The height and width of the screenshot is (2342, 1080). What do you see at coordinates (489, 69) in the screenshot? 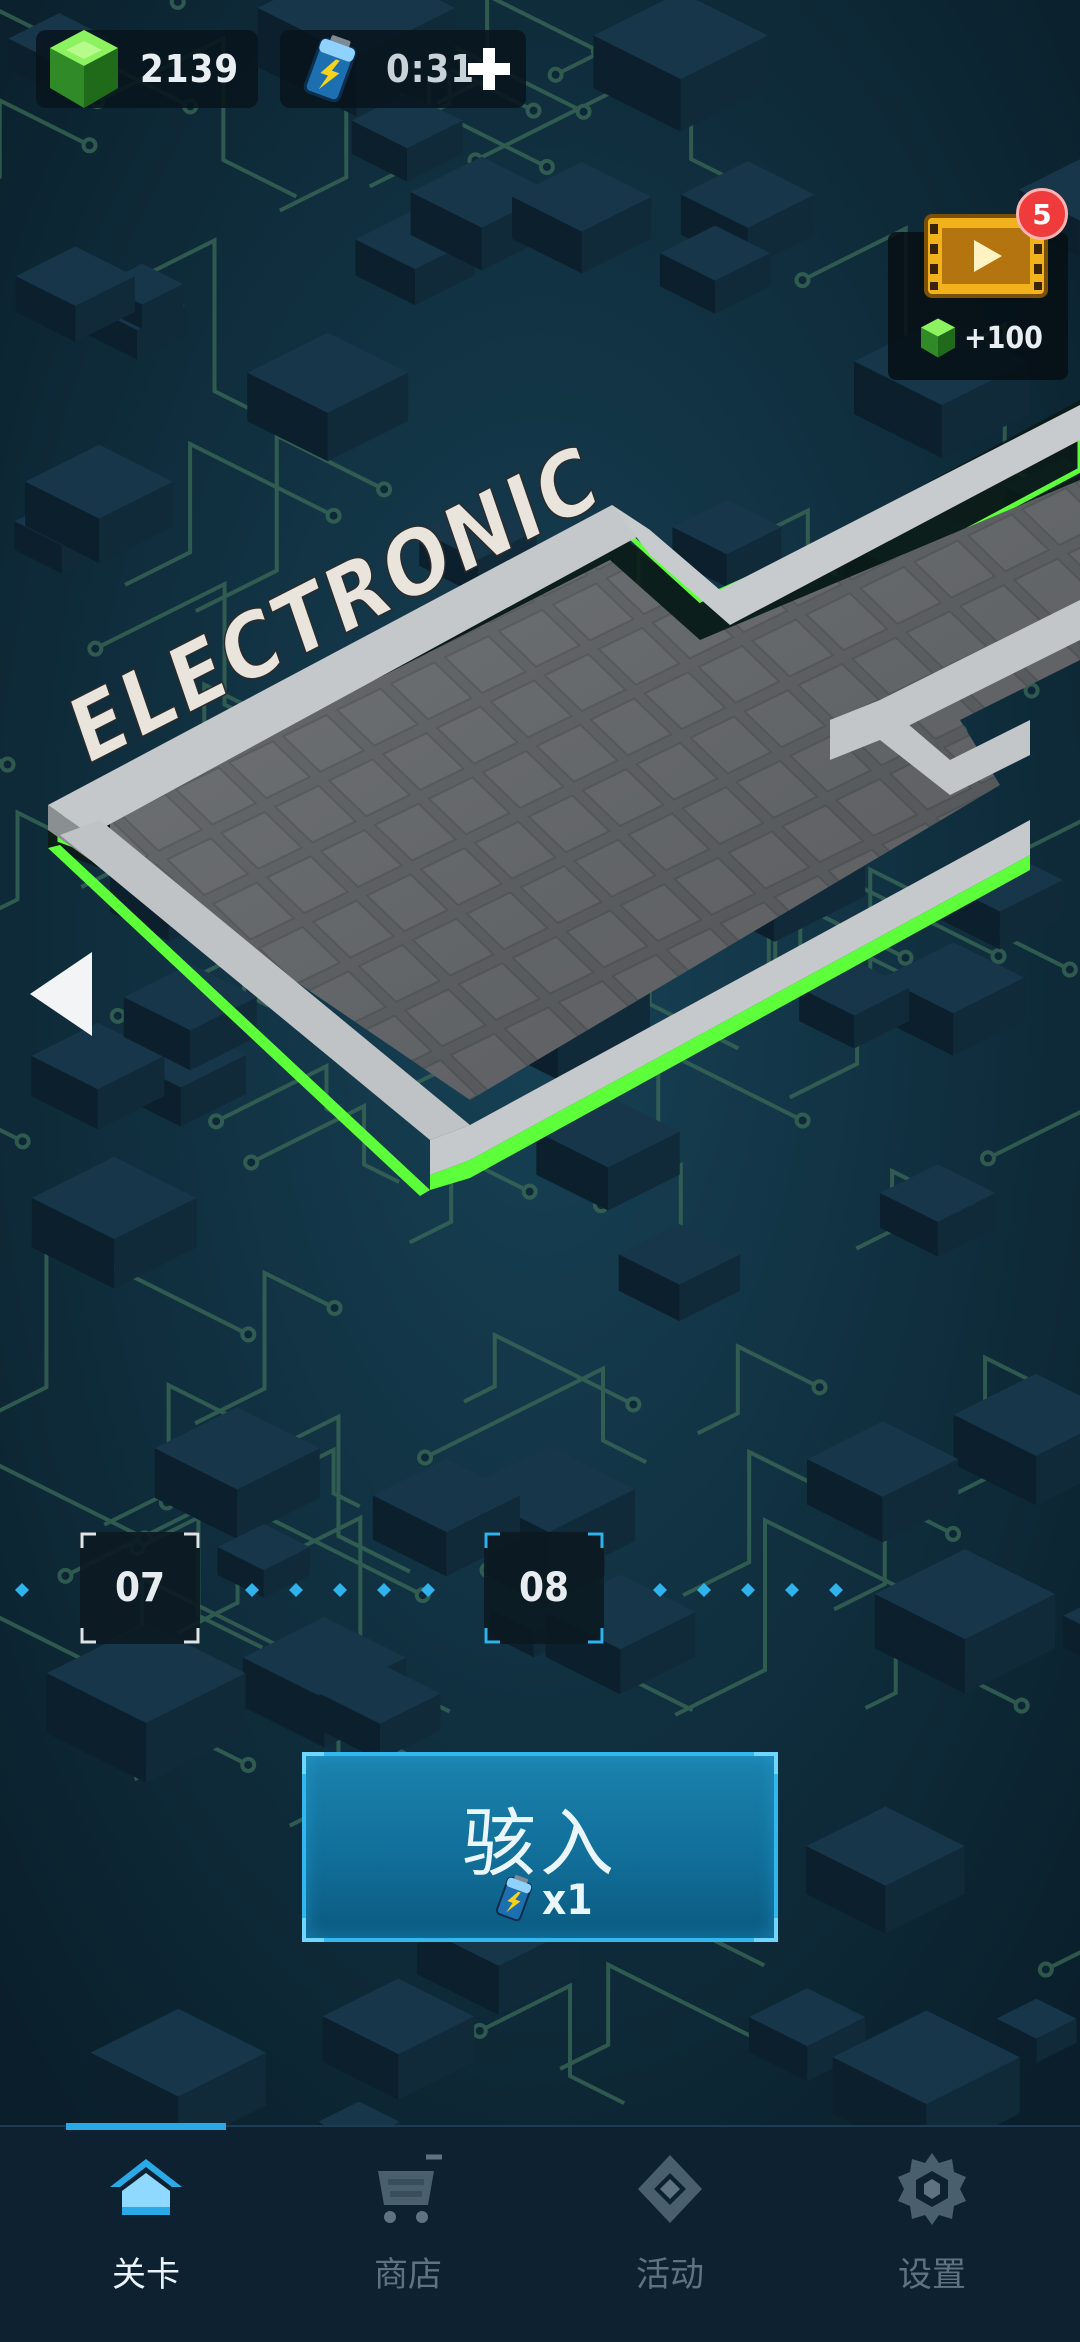
I see `add-energy-button` at bounding box center [489, 69].